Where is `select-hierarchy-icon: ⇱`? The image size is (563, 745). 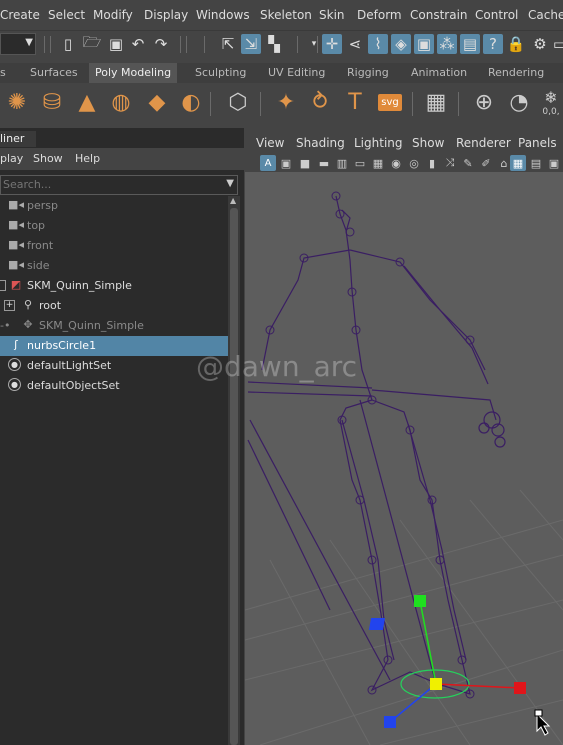
select-hierarchy-icon: ⇱ is located at coordinates (228, 44).